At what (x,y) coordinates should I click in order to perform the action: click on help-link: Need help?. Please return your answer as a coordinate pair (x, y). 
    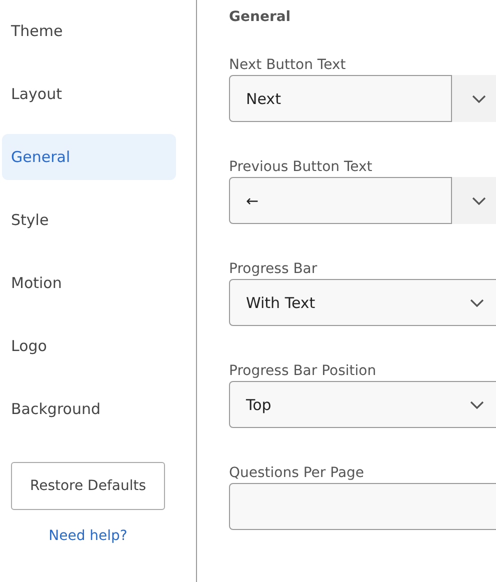
    Looking at the image, I should click on (88, 536).